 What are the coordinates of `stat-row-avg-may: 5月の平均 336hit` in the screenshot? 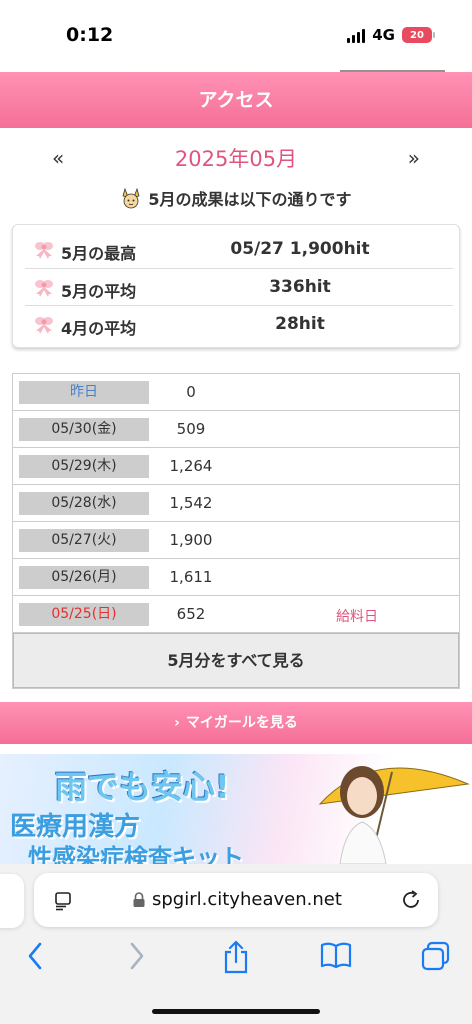 It's located at (239, 286).